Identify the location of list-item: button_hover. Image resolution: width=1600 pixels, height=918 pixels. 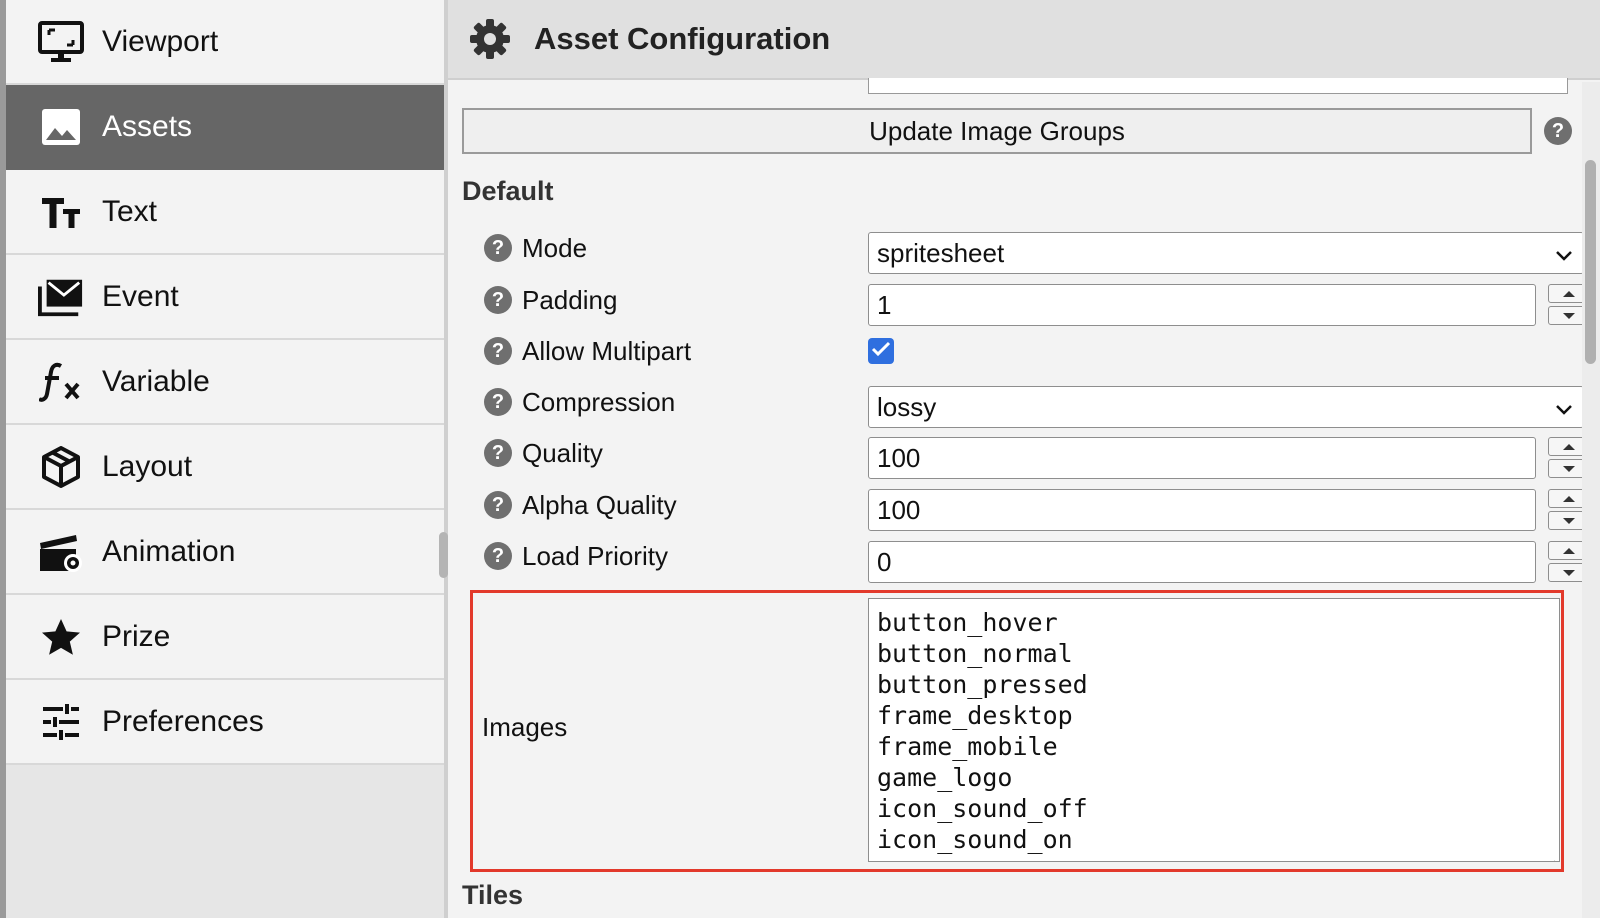
(967, 622).